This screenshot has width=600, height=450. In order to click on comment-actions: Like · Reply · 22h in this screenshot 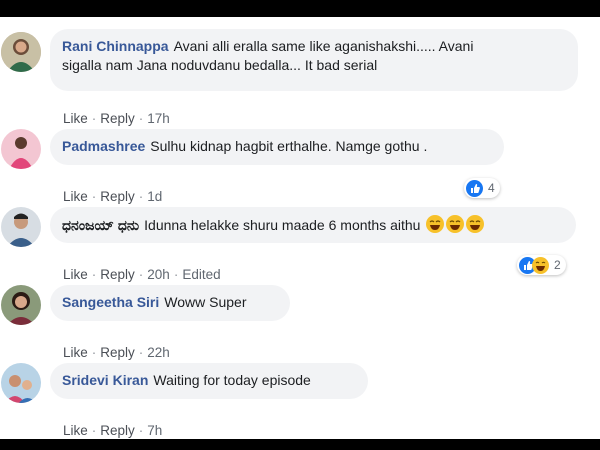, I will do `click(116, 352)`.